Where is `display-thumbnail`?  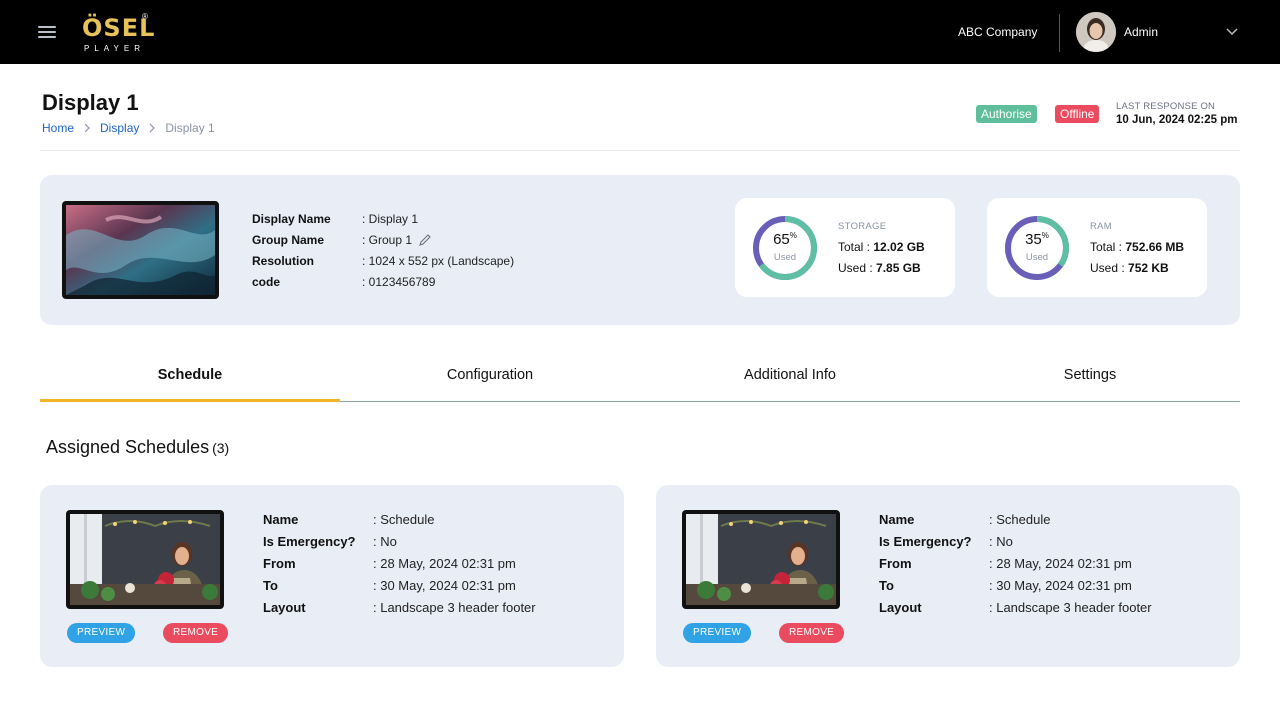
display-thumbnail is located at coordinates (140, 250).